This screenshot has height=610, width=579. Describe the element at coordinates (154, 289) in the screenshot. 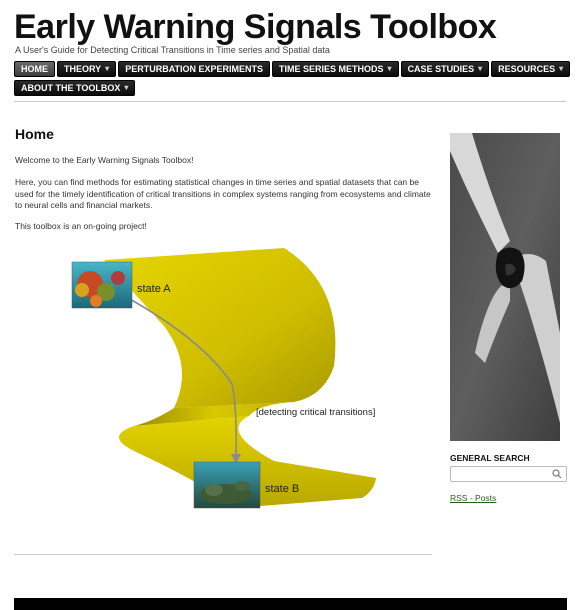

I see `state-a-label: state A` at that location.